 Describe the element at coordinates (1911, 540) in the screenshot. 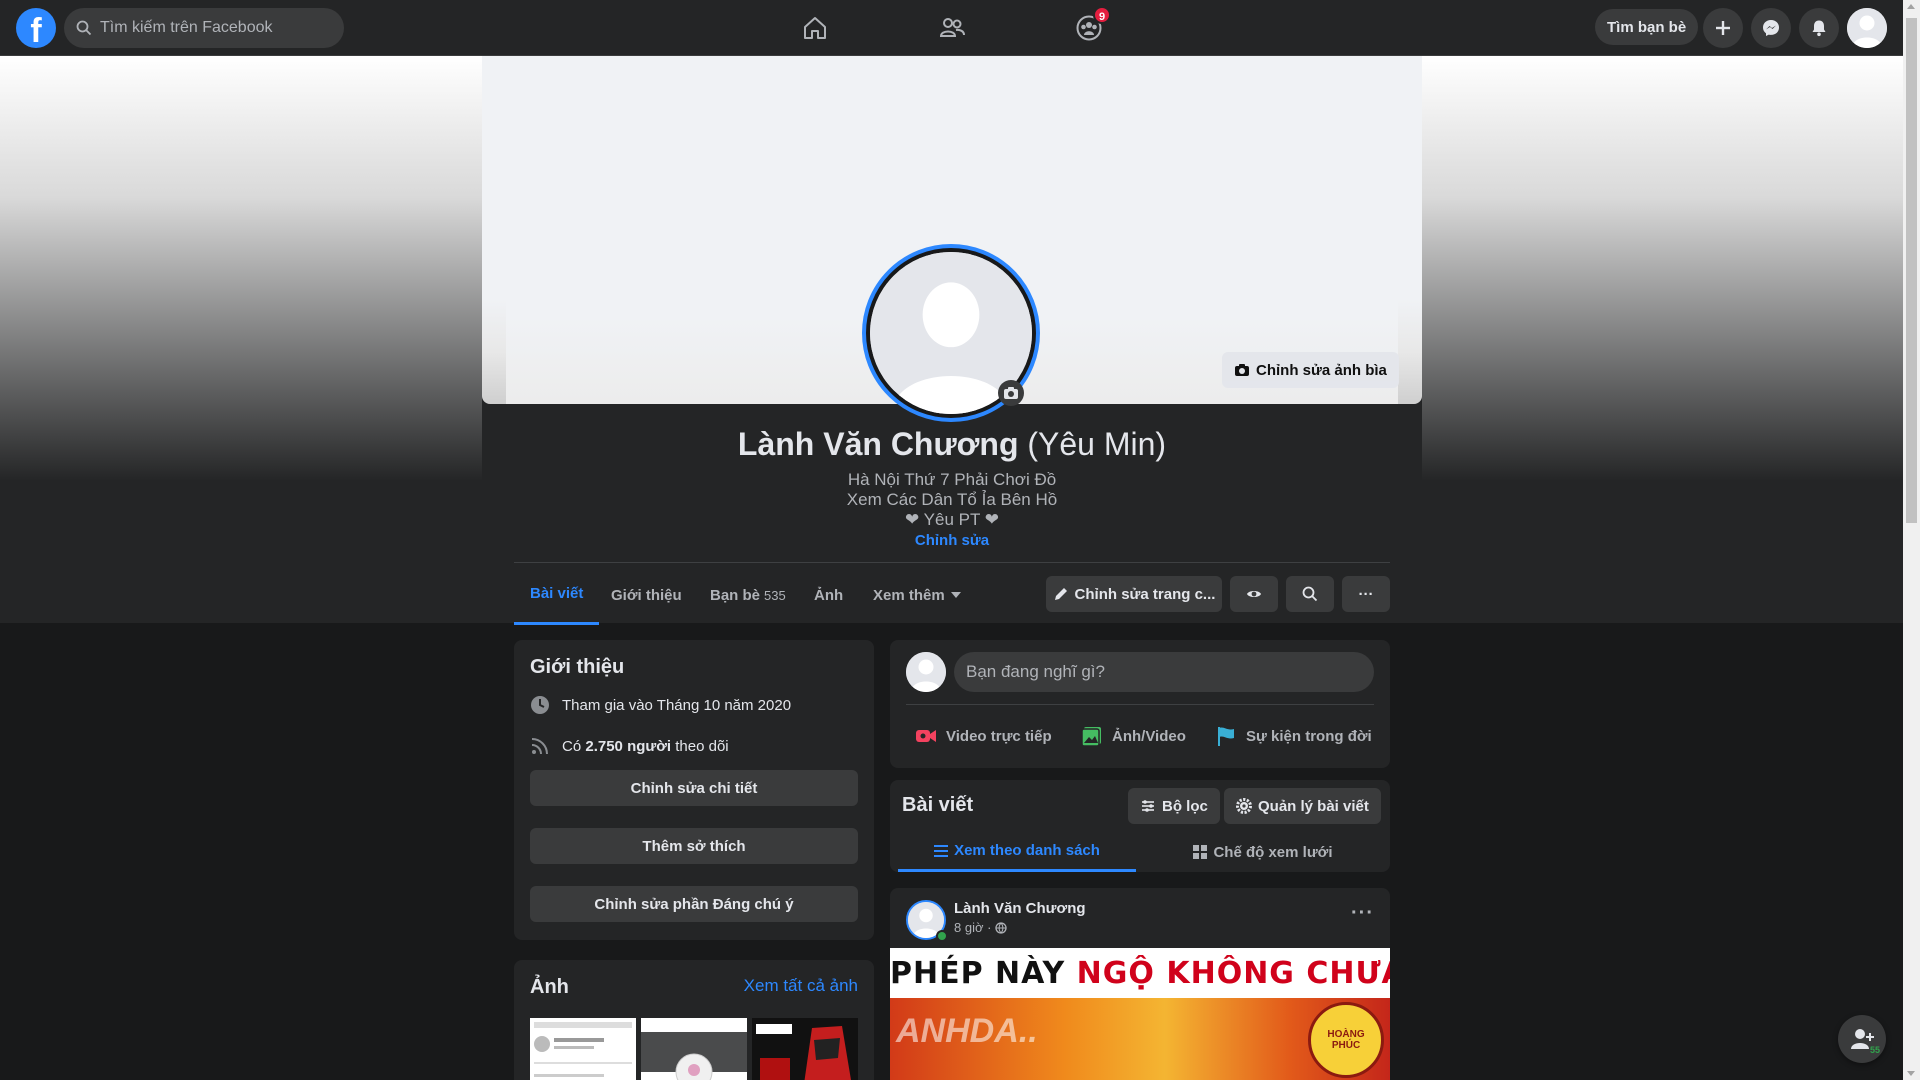

I see `page-scrollbar` at that location.